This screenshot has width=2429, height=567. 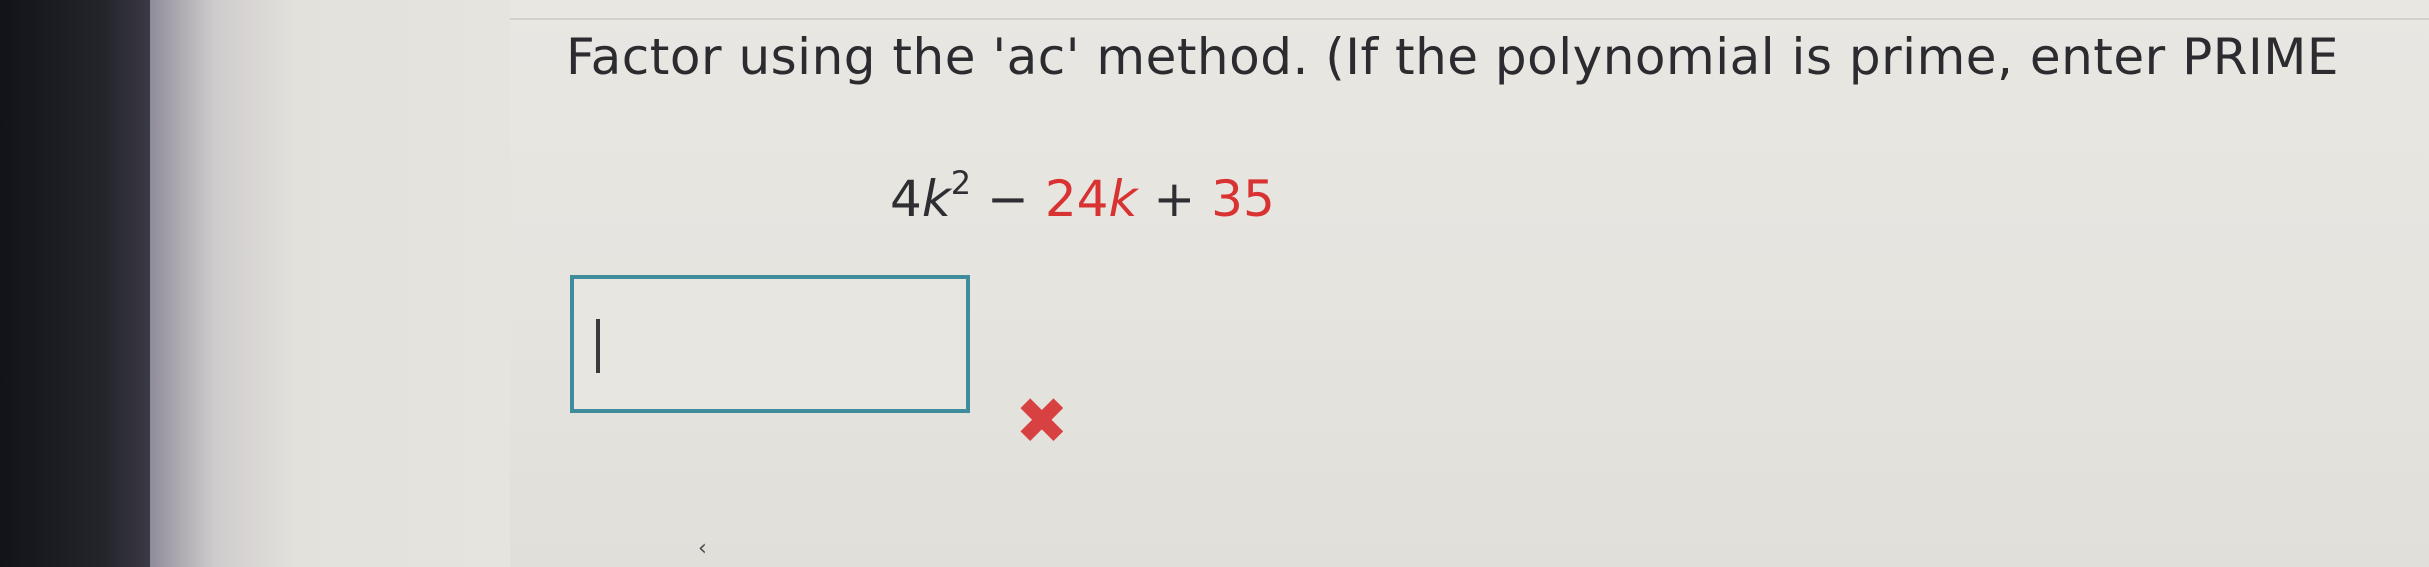 I want to click on polynomial-expression: 4k2 − 24k + 35, so click(x=1082, y=196).